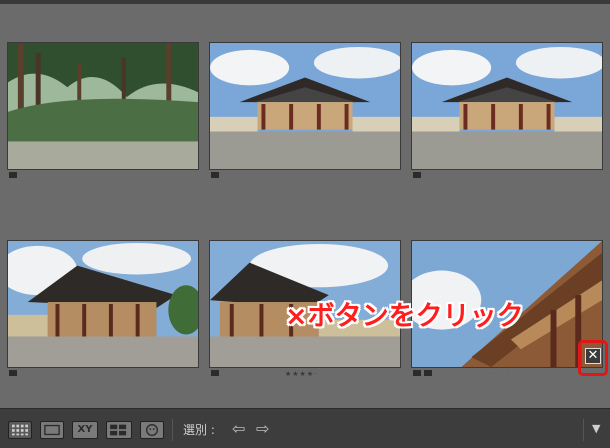 This screenshot has width=610, height=448. What do you see at coordinates (85, 430) in the screenshot?
I see `compare-view-button: XY` at bounding box center [85, 430].